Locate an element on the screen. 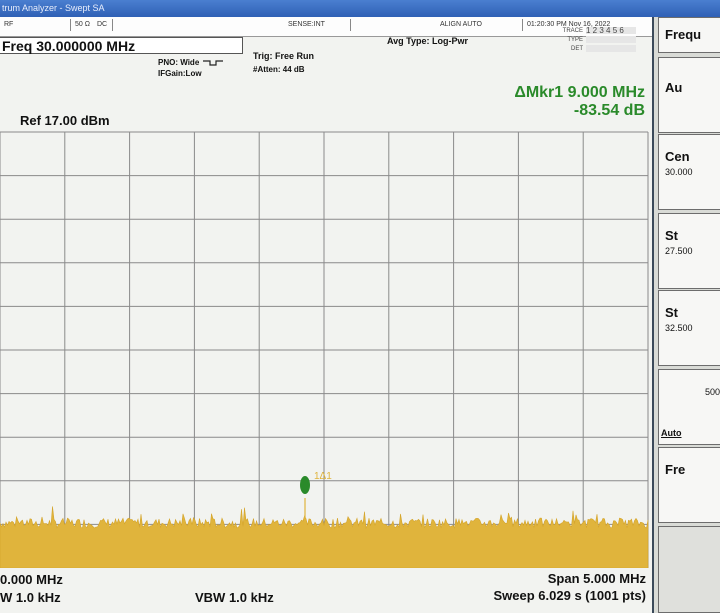 The width and height of the screenshot is (720, 613). softkey-label: Frequ is located at coordinates (683, 34).